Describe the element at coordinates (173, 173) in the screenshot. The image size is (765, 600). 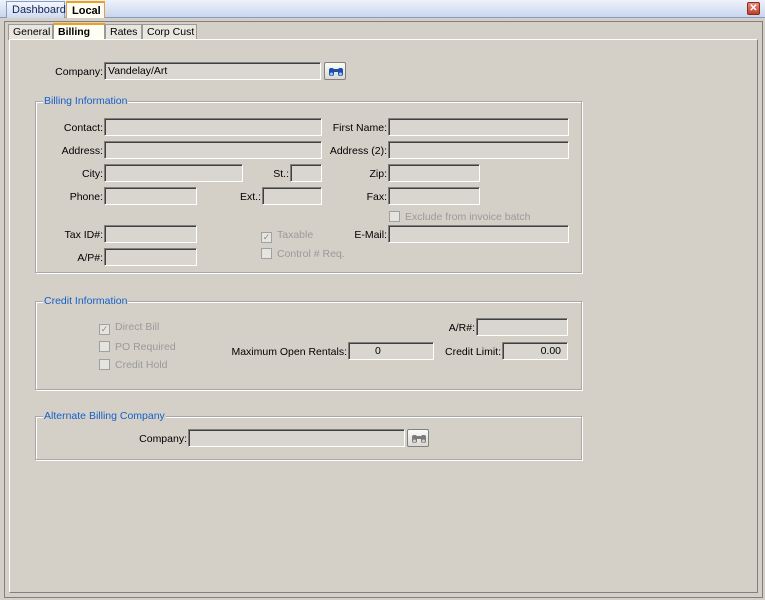
I see `city-field` at that location.